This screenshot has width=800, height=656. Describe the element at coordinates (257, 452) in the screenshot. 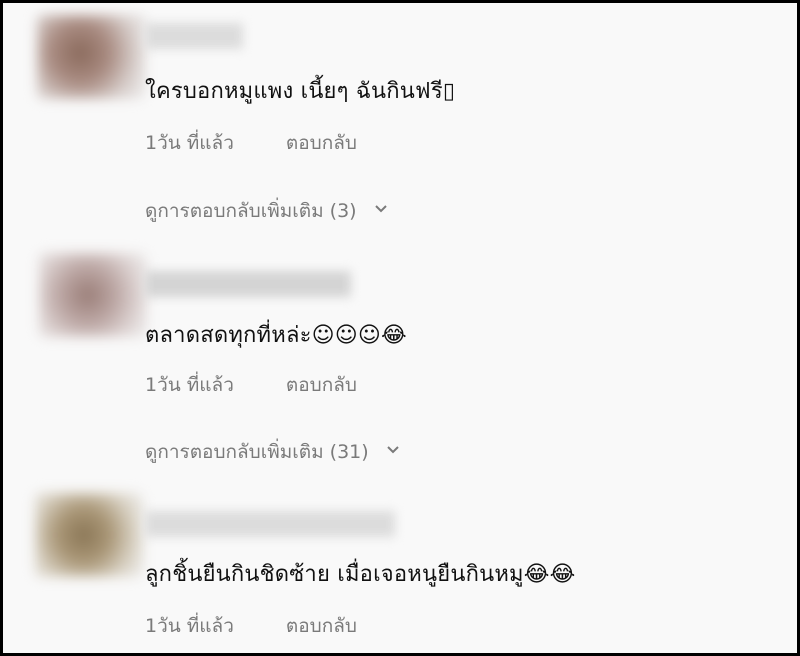

I see `view-more-replies-label: ดูการตอบกลับเพิ่มเติม (31)` at that location.